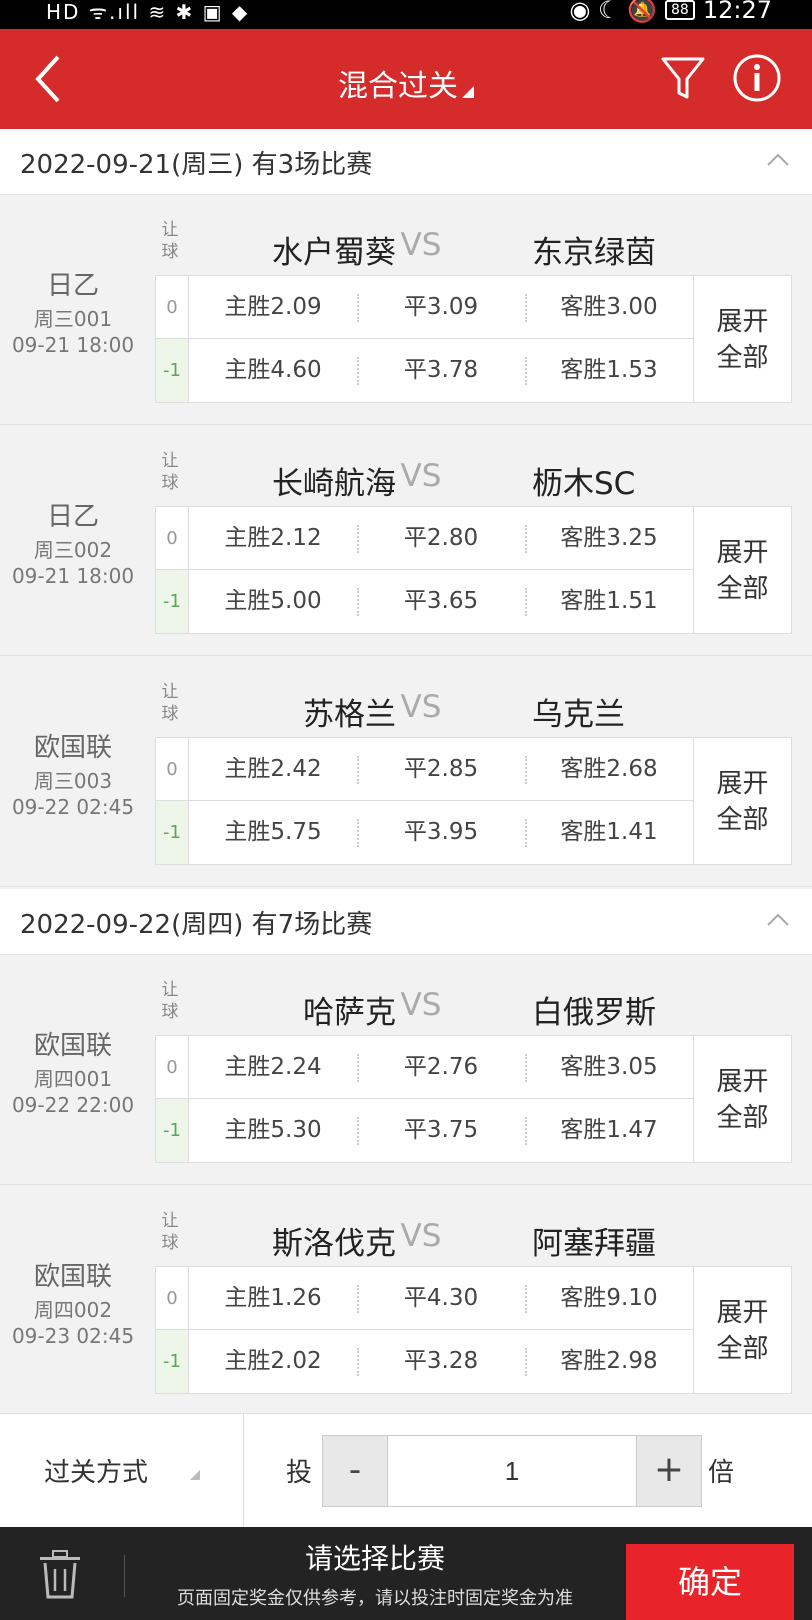 The height and width of the screenshot is (1620, 812). Describe the element at coordinates (273, 1298) in the screenshot. I see `odds-home-win: 主胜1.26` at that location.